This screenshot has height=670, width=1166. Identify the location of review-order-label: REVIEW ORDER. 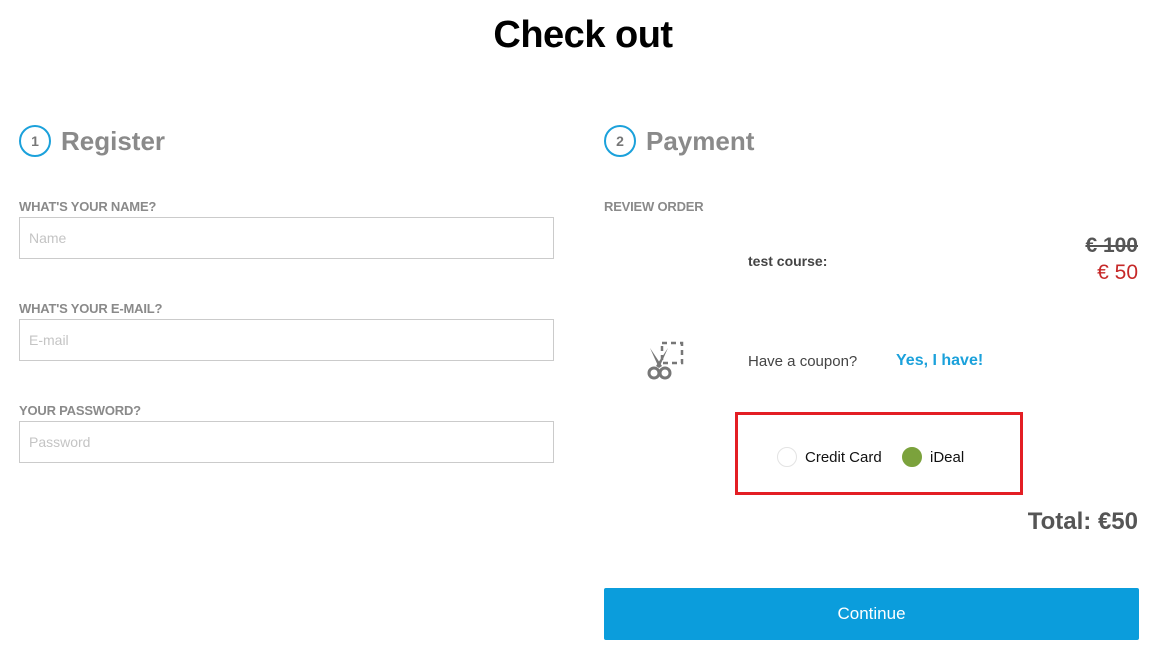
(654, 206).